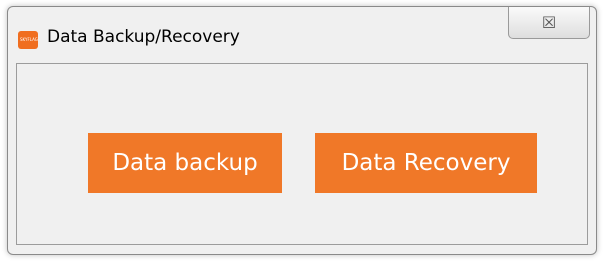 The height and width of the screenshot is (261, 604). I want to click on close-icon: ☒, so click(549, 22).